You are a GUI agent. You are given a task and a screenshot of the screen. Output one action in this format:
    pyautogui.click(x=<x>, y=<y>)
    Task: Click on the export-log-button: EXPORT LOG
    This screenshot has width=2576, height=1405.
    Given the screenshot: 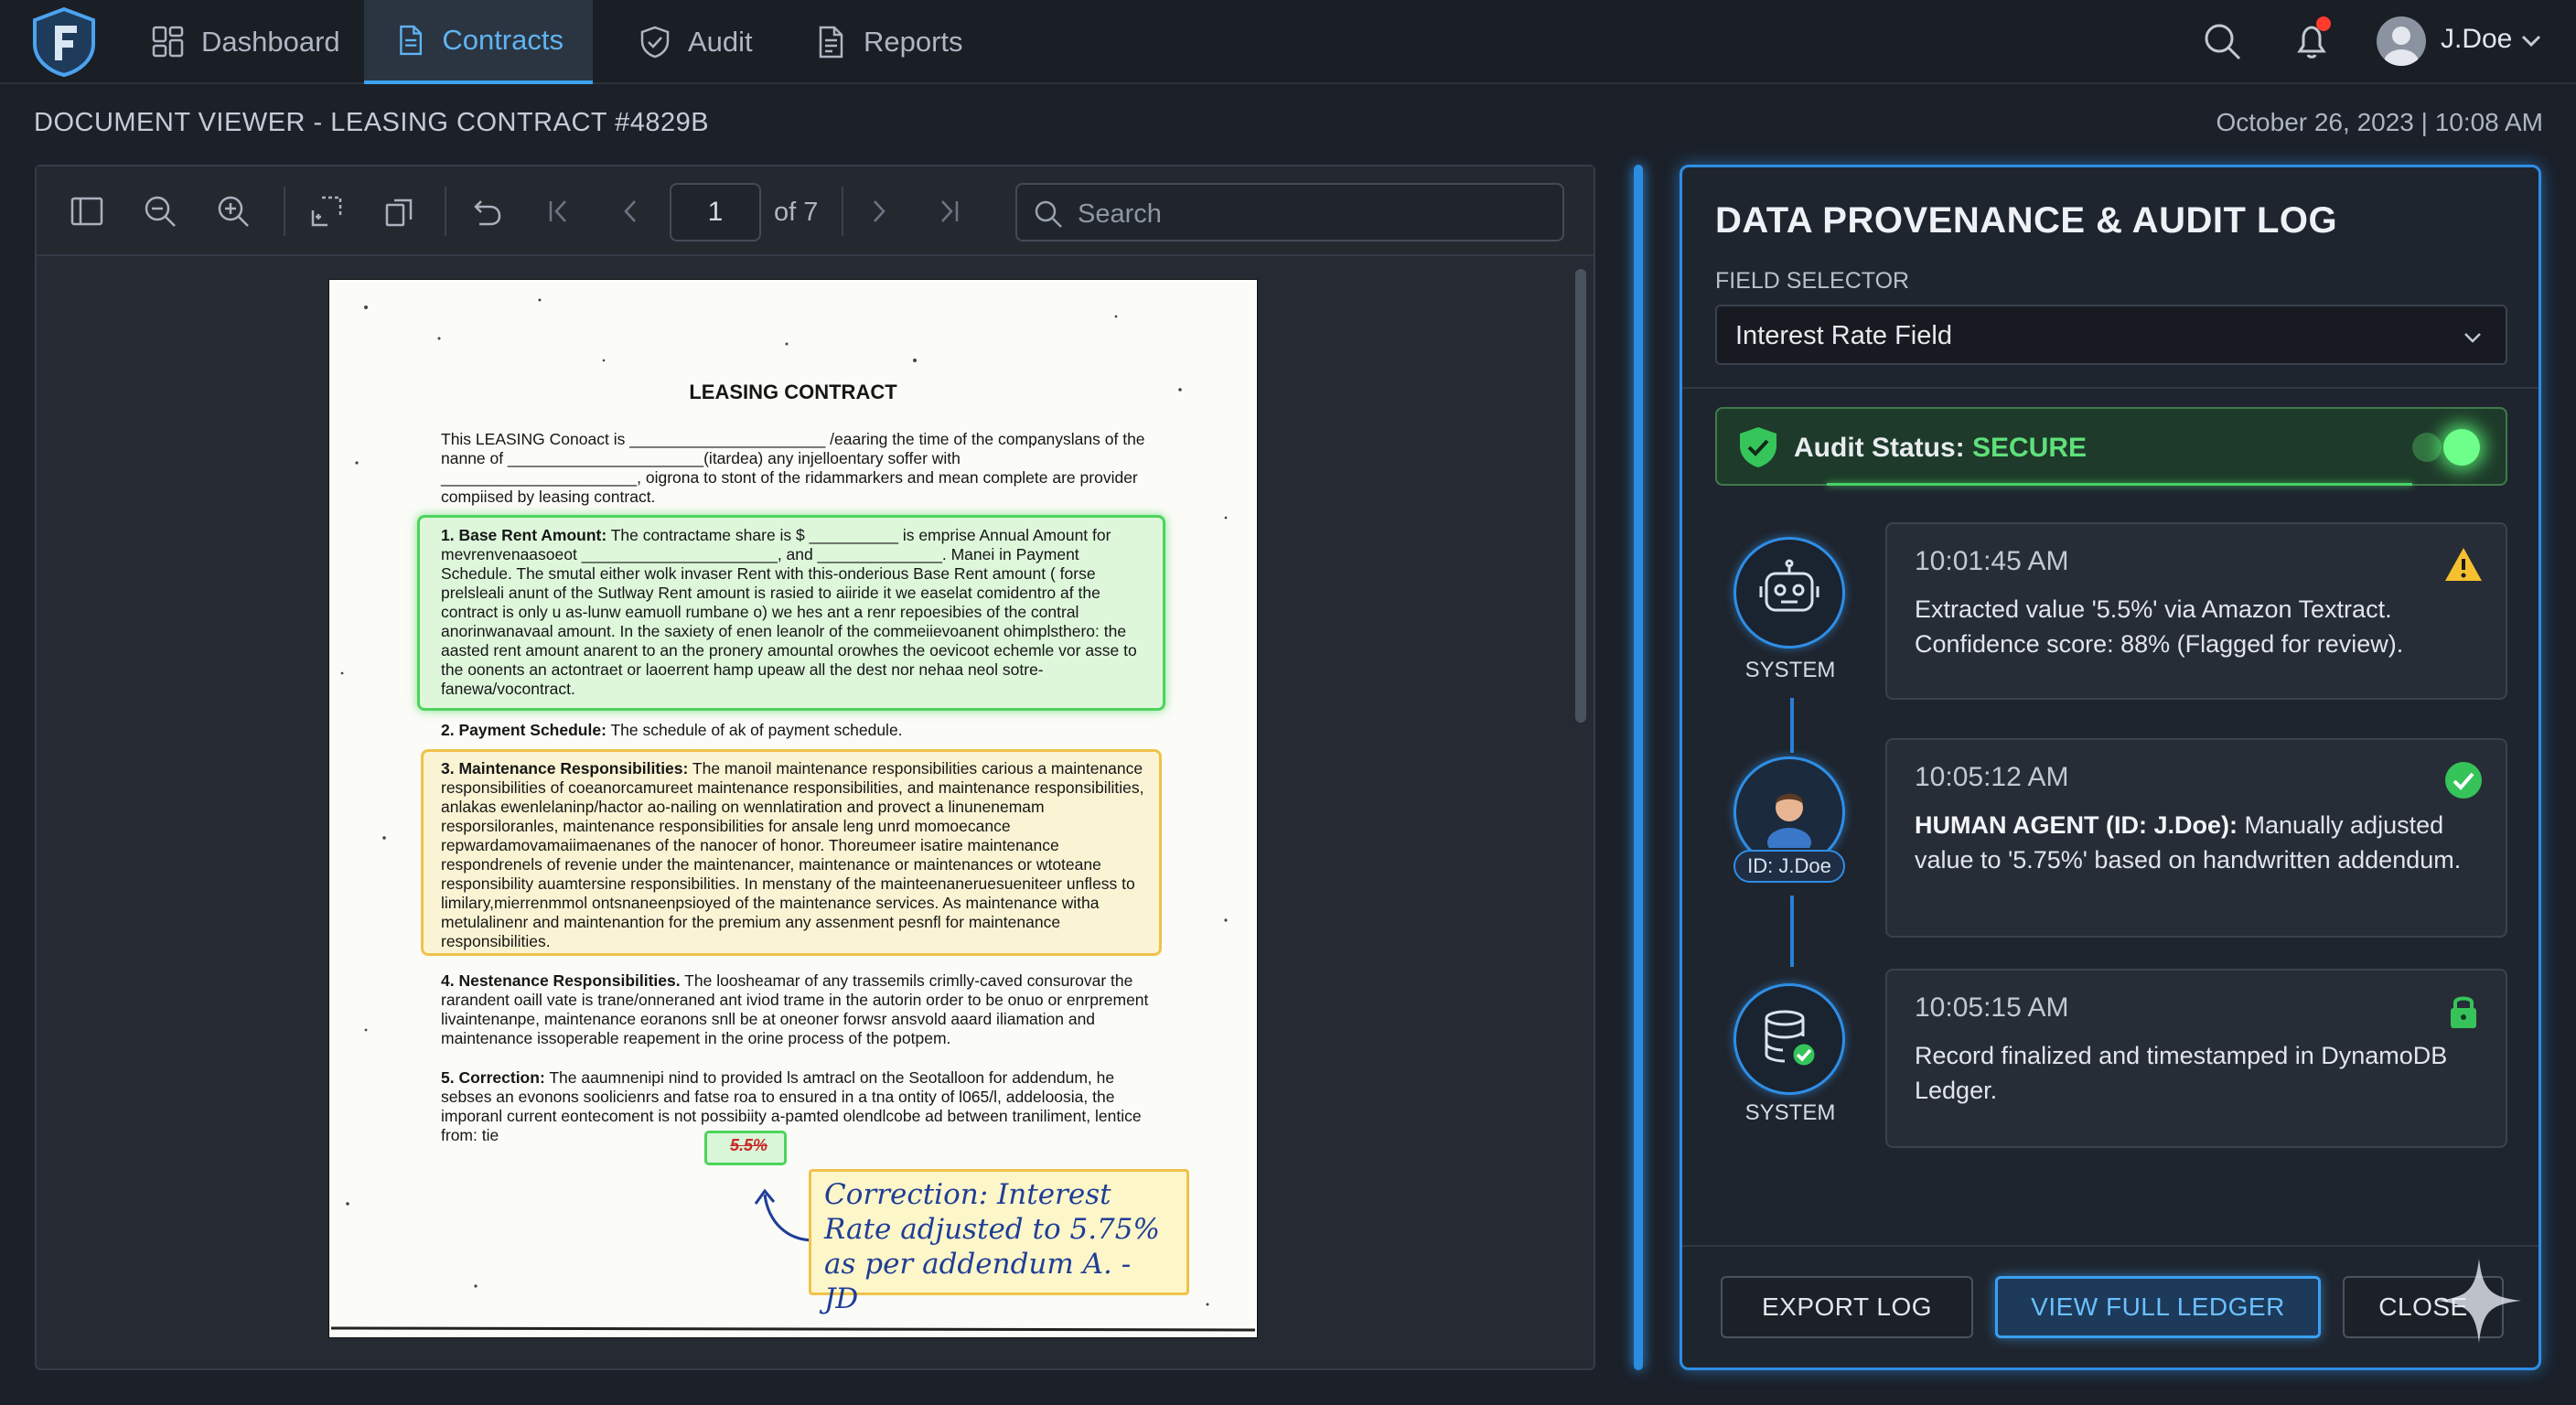 What is the action you would take?
    pyautogui.click(x=1847, y=1307)
    